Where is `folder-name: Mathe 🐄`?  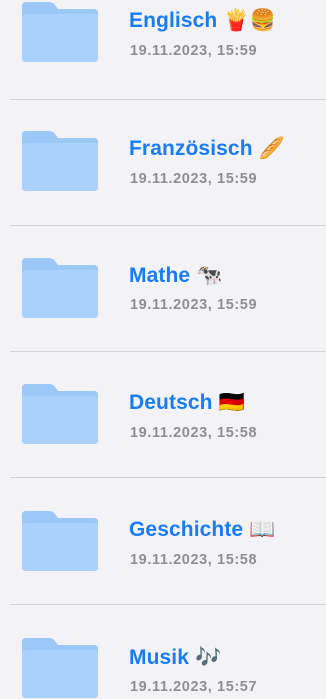
folder-name: Mathe 🐄 is located at coordinates (176, 275).